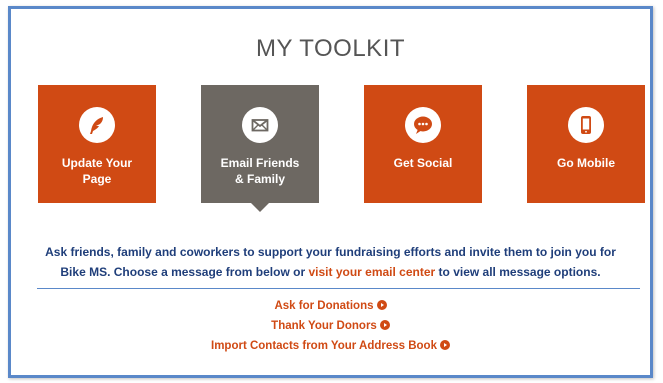 Image resolution: width=663 pixels, height=383 pixels. I want to click on mobile-phone-icon, so click(586, 125).